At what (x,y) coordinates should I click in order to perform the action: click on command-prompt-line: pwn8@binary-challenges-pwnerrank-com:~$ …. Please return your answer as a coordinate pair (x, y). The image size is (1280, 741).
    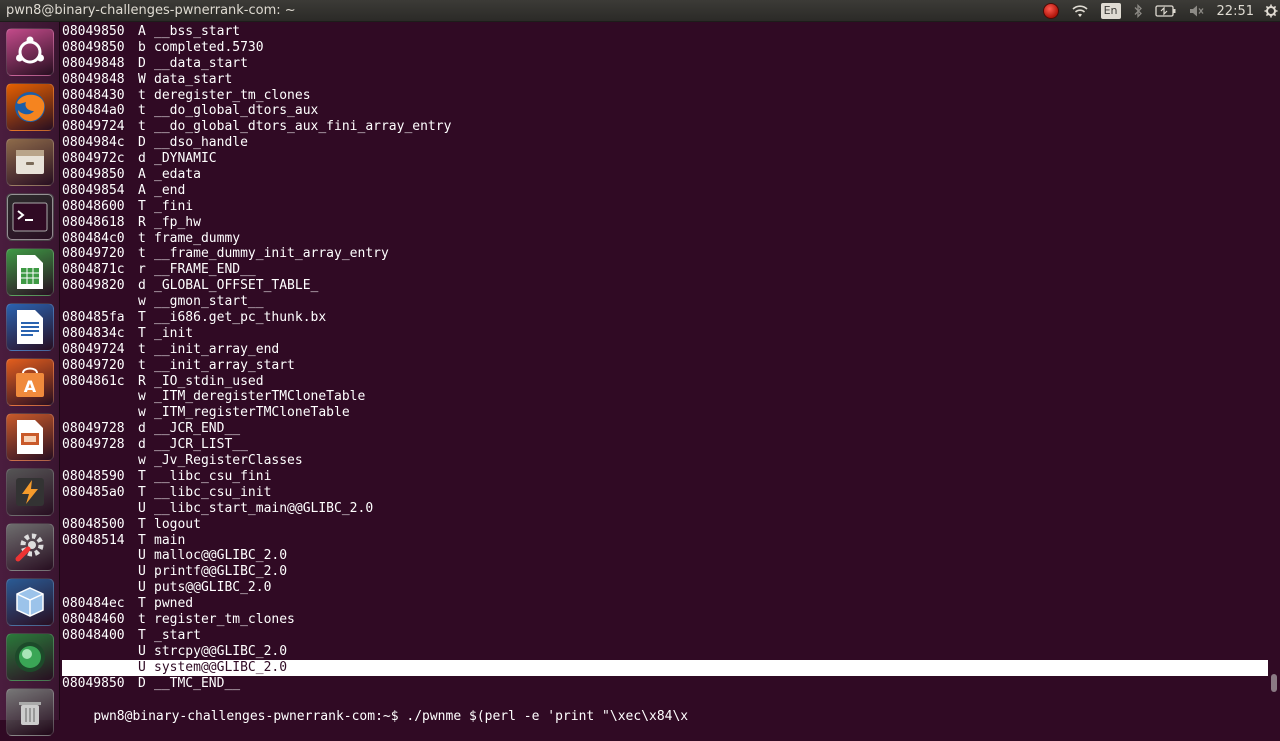
    Looking at the image, I should click on (375, 708).